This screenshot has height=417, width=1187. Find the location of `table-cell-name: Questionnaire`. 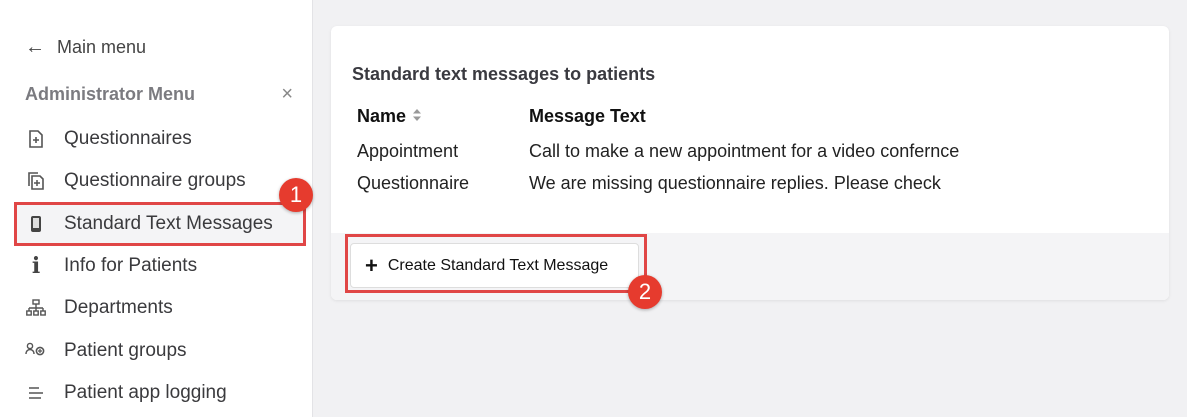

table-cell-name: Questionnaire is located at coordinates (413, 183).